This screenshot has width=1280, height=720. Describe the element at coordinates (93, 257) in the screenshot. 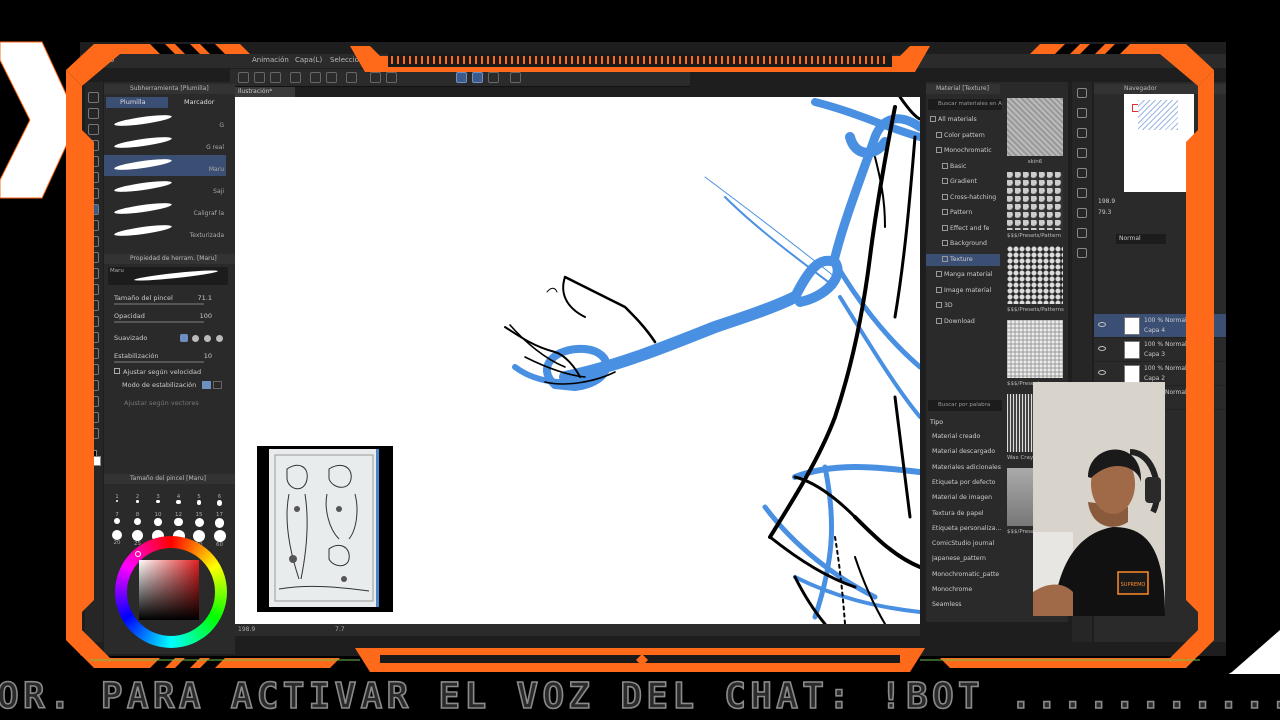

I see `airbrush-tool-icon` at that location.